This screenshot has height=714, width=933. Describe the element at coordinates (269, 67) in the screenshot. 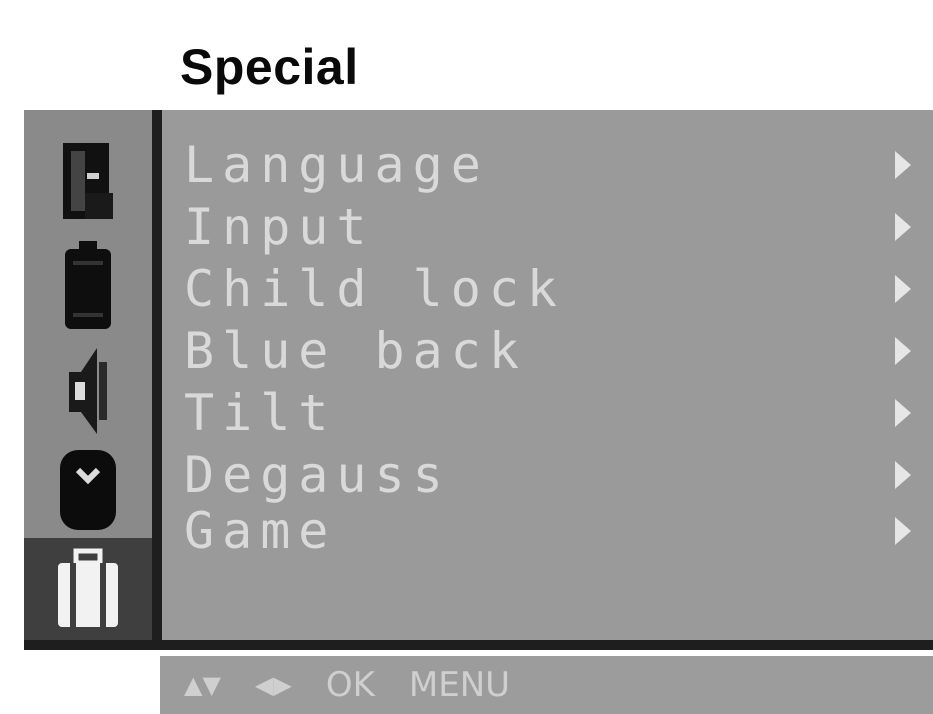

I see `page-title: Special` at that location.